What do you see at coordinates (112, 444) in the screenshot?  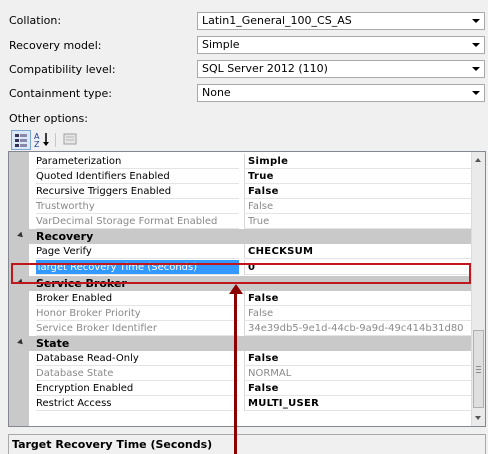 I see `description-title: Target Recovery Time (Seconds)` at bounding box center [112, 444].